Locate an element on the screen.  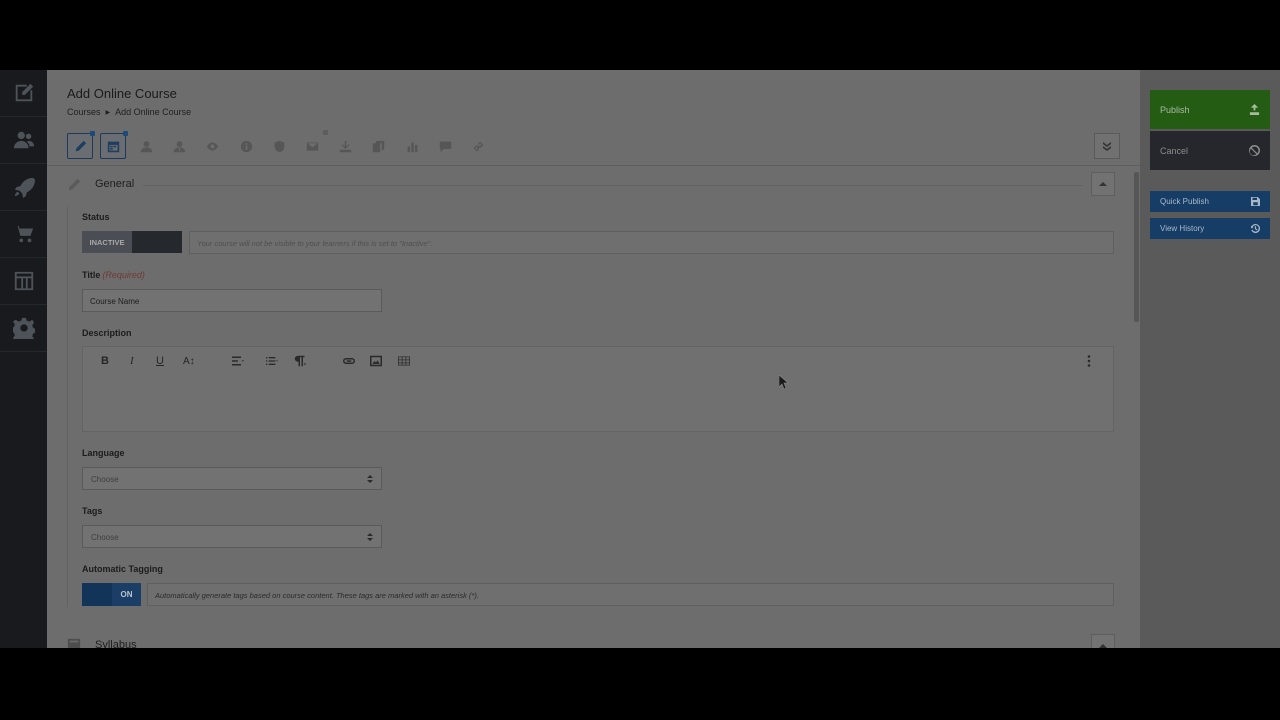
left-navigation is located at coordinates (23, 359).